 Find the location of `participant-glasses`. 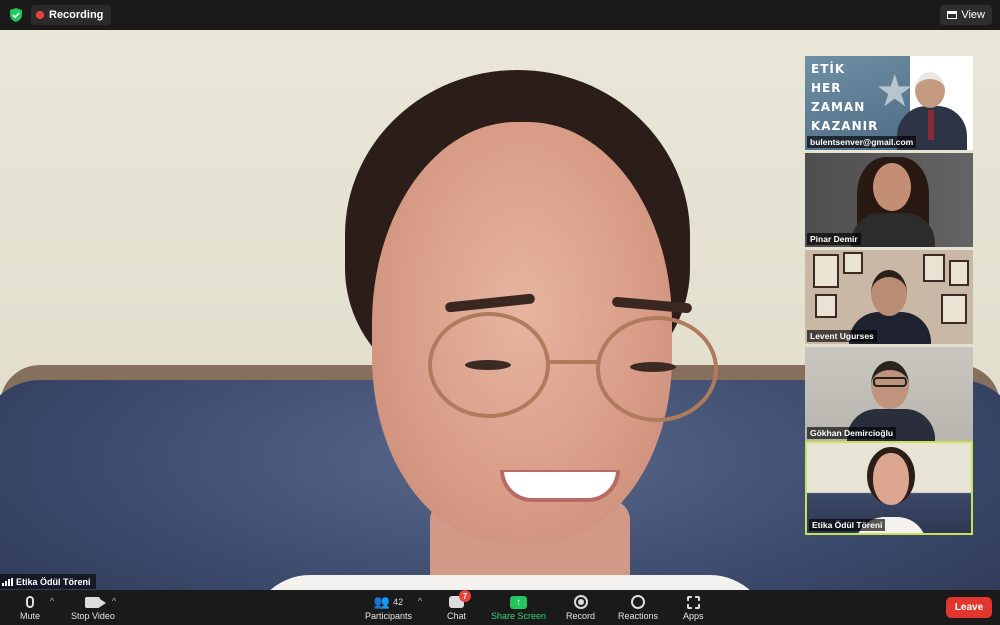

participant-glasses is located at coordinates (890, 382).